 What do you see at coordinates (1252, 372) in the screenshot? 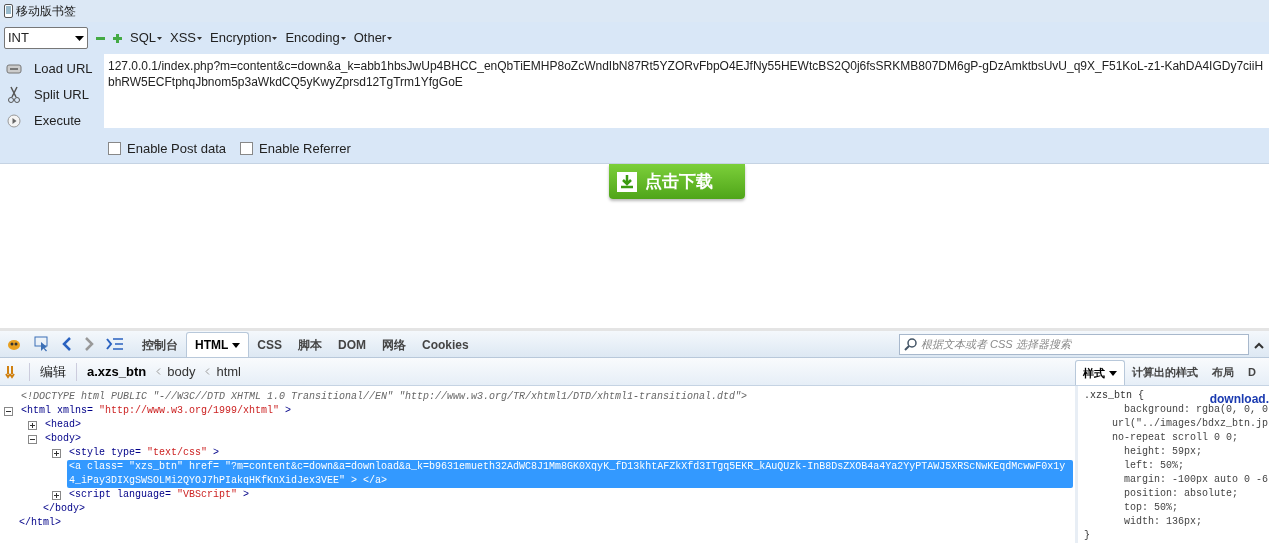
I see `side-panel-tab: D` at bounding box center [1252, 372].